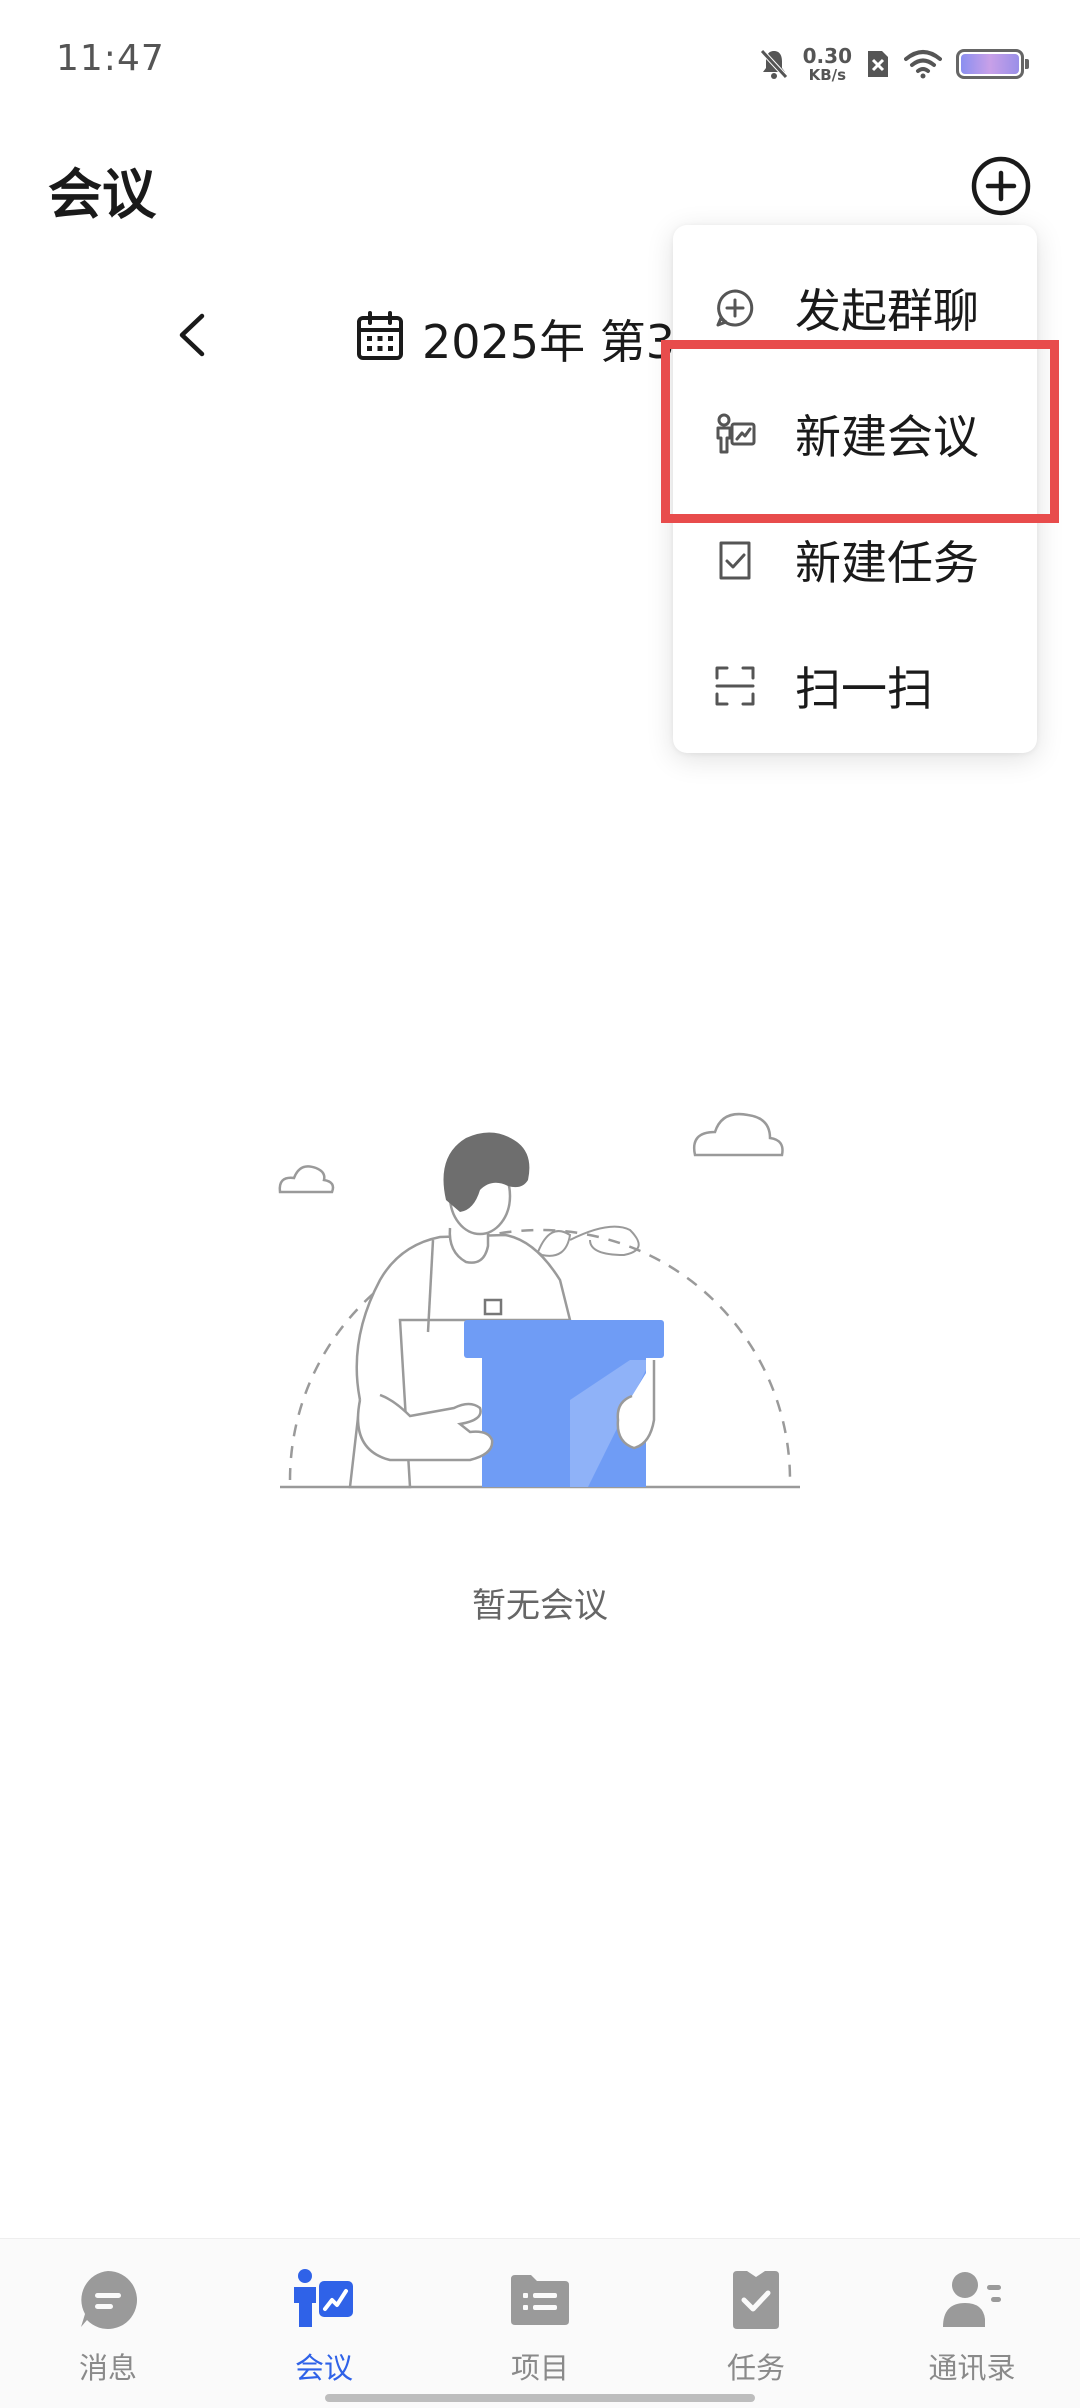 Image resolution: width=1080 pixels, height=2408 pixels. I want to click on status-time: 11:47, so click(110, 58).